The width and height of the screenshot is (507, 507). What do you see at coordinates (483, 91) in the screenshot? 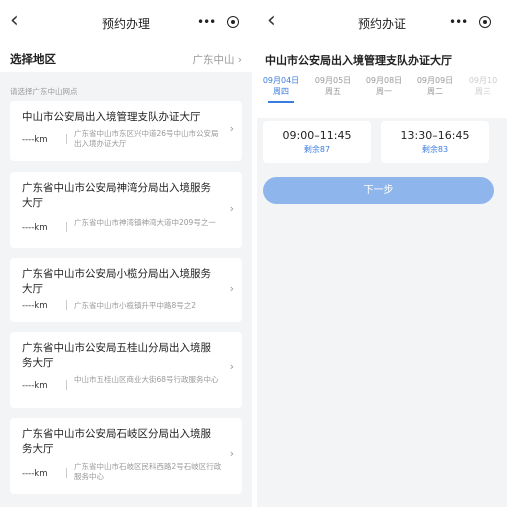
I see `weekday-label: 周三` at bounding box center [483, 91].